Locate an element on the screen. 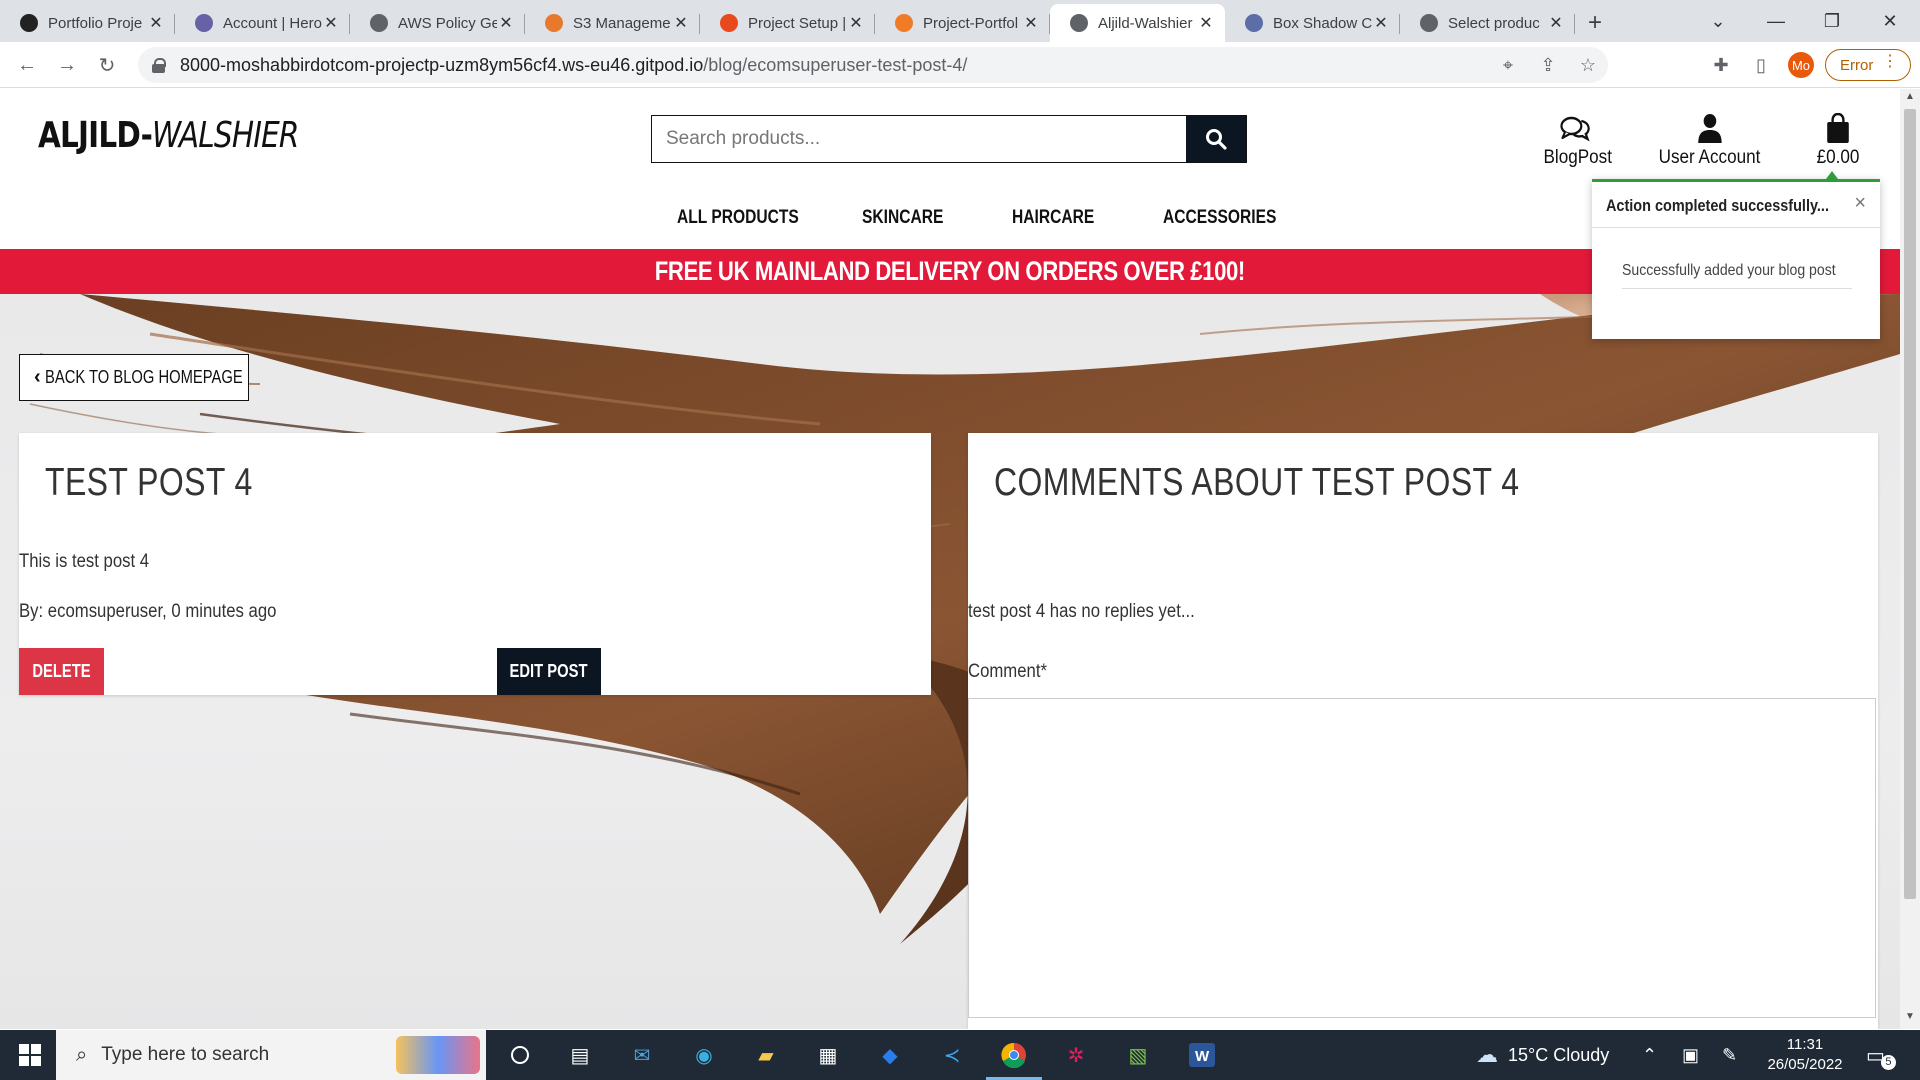 Image resolution: width=1920 pixels, height=1080 pixels. side-panel-icon: ▯ is located at coordinates (1761, 65).